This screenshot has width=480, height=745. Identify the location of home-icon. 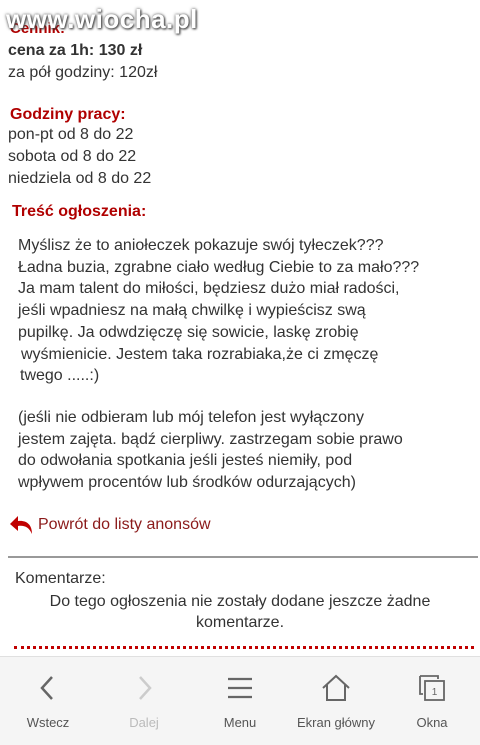
(336, 687).